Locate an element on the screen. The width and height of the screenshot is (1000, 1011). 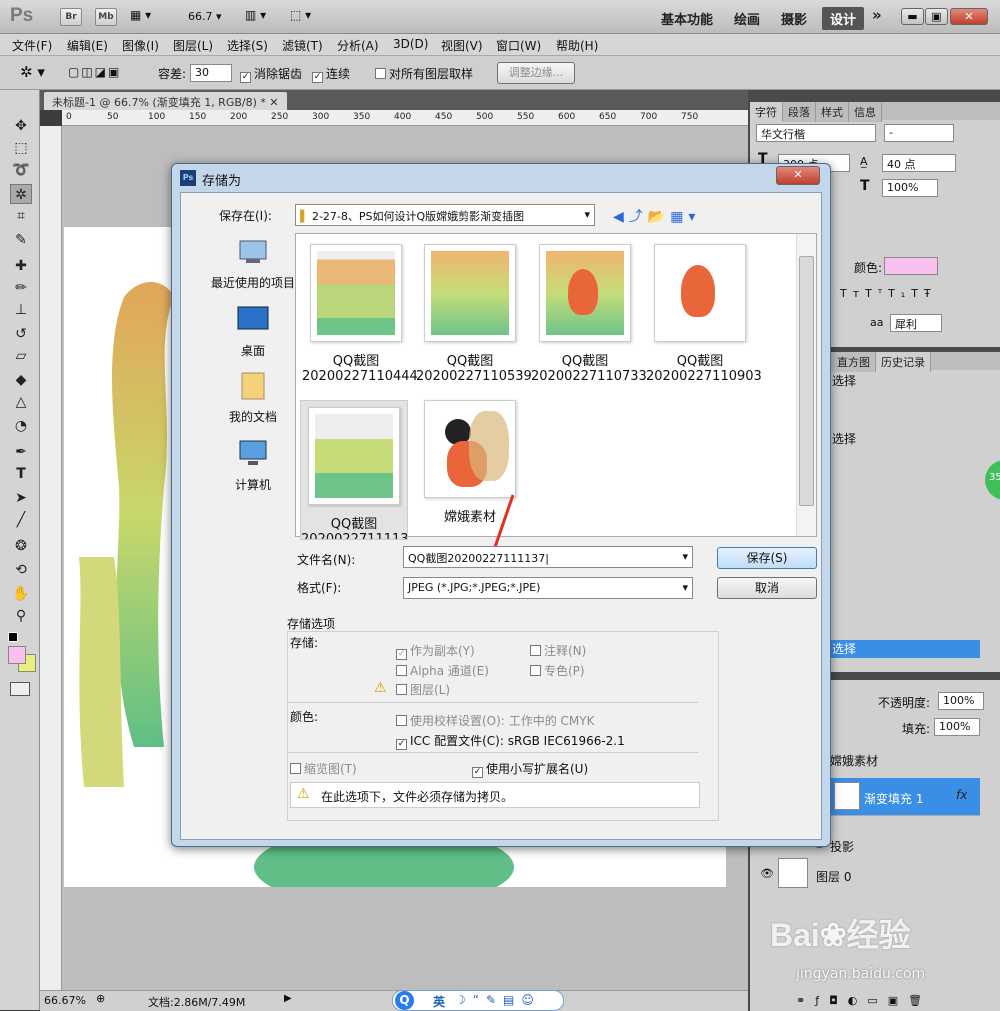
place-documents: 我的文档 is located at coordinates (253, 397).